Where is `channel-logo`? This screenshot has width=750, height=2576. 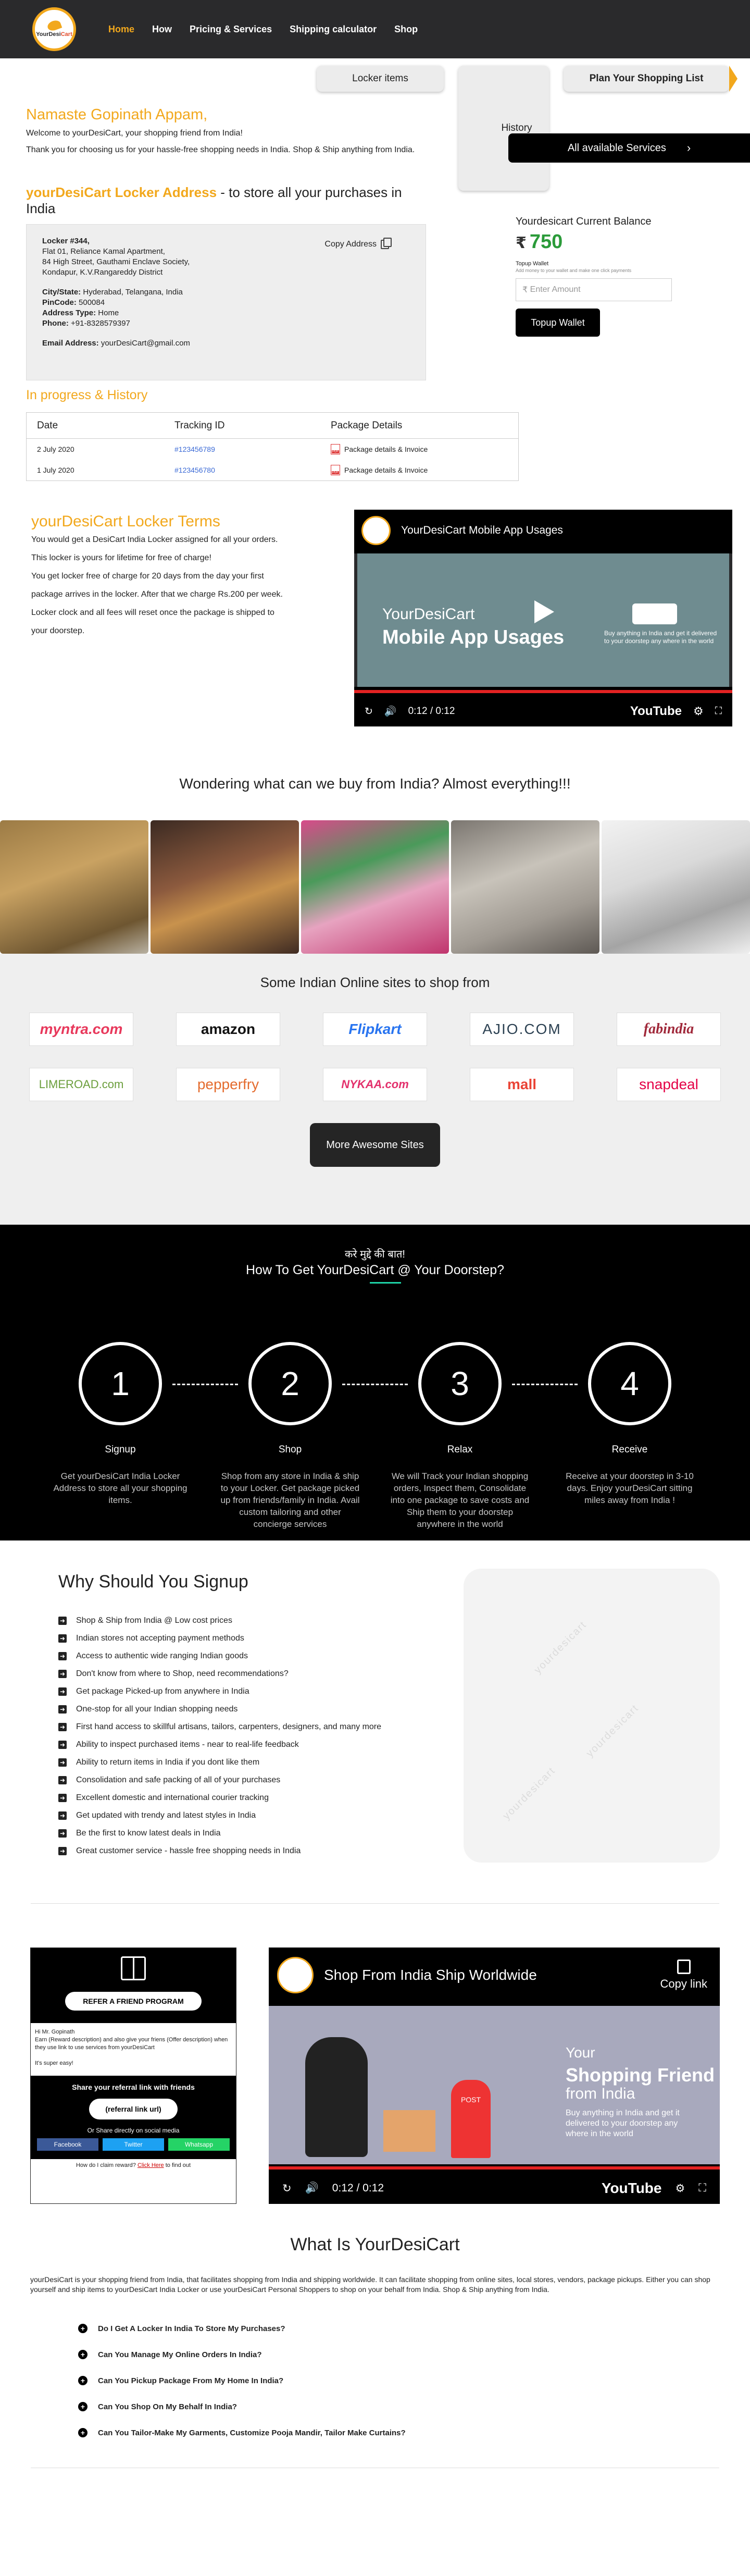
channel-logo is located at coordinates (376, 530).